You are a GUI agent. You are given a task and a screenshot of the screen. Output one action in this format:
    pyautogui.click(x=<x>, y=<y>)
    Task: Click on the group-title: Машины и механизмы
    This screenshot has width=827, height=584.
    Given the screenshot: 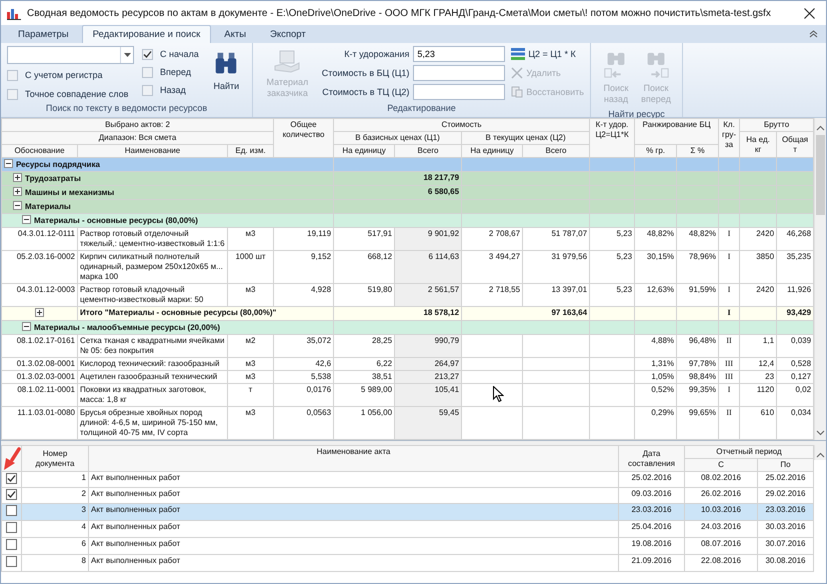 What is the action you would take?
    pyautogui.click(x=69, y=192)
    